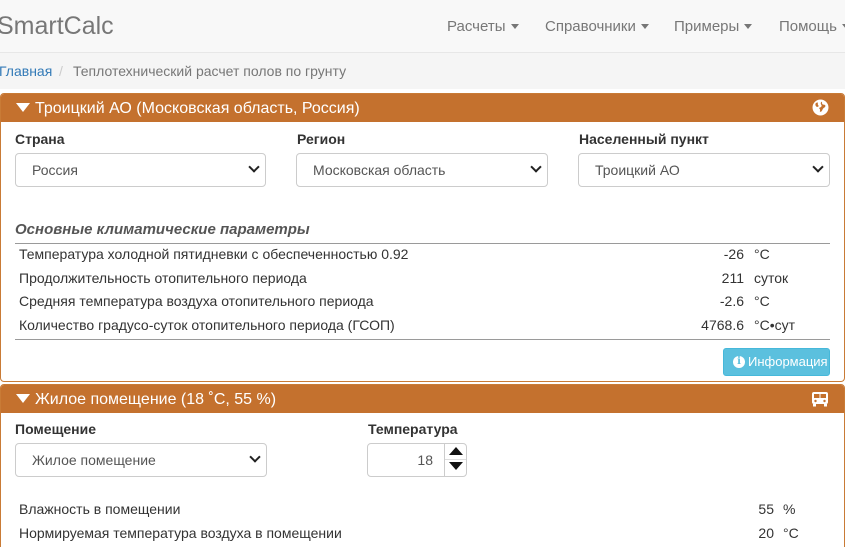 The image size is (845, 547). I want to click on region-select: Московская область, so click(422, 170).